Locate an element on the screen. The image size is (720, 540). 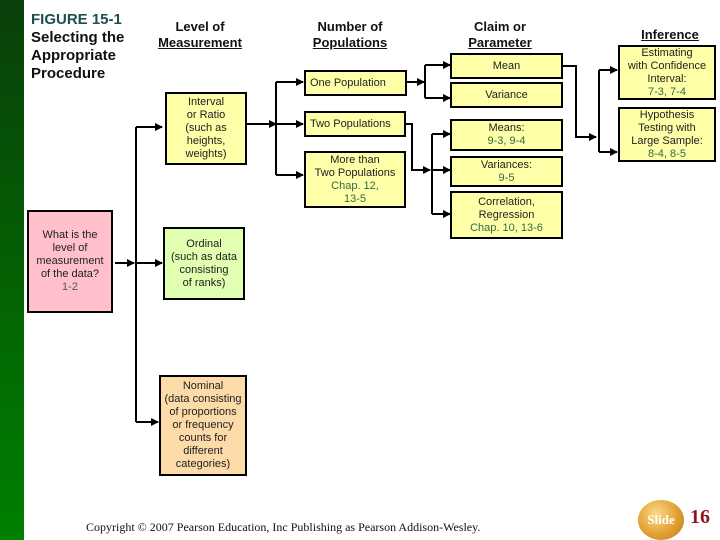
box-line: Two Populations is located at coordinates (355, 172).